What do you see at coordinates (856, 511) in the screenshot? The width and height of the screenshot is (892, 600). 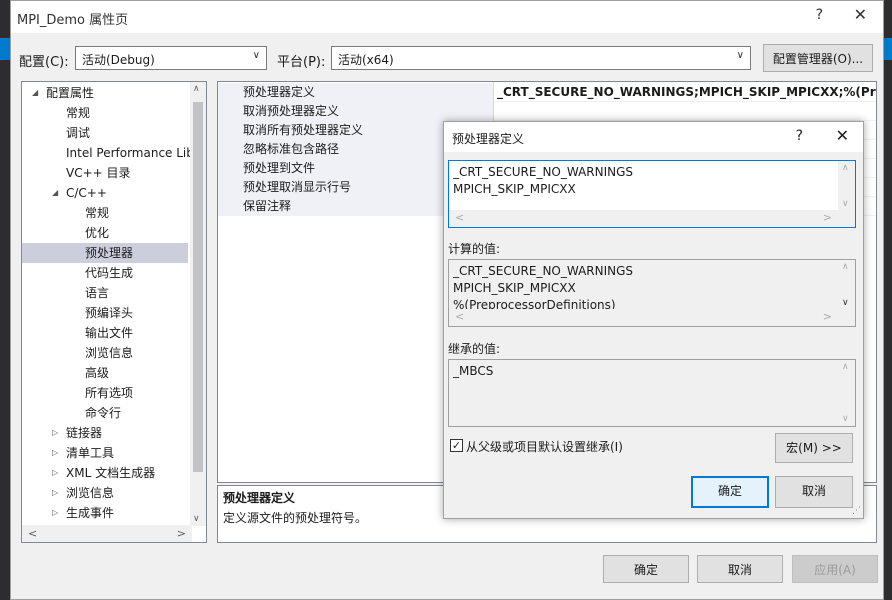 I see `resize-grip-icon: ⋰` at bounding box center [856, 511].